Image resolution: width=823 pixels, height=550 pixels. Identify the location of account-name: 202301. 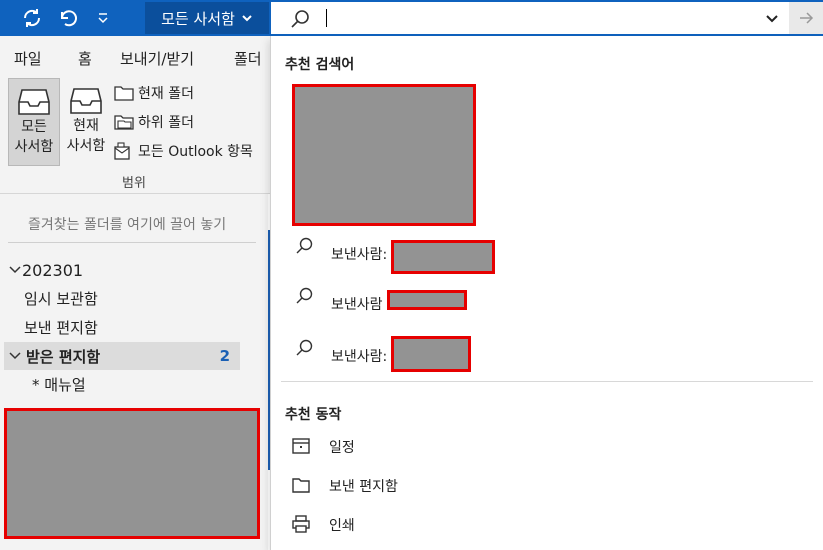
(53, 270).